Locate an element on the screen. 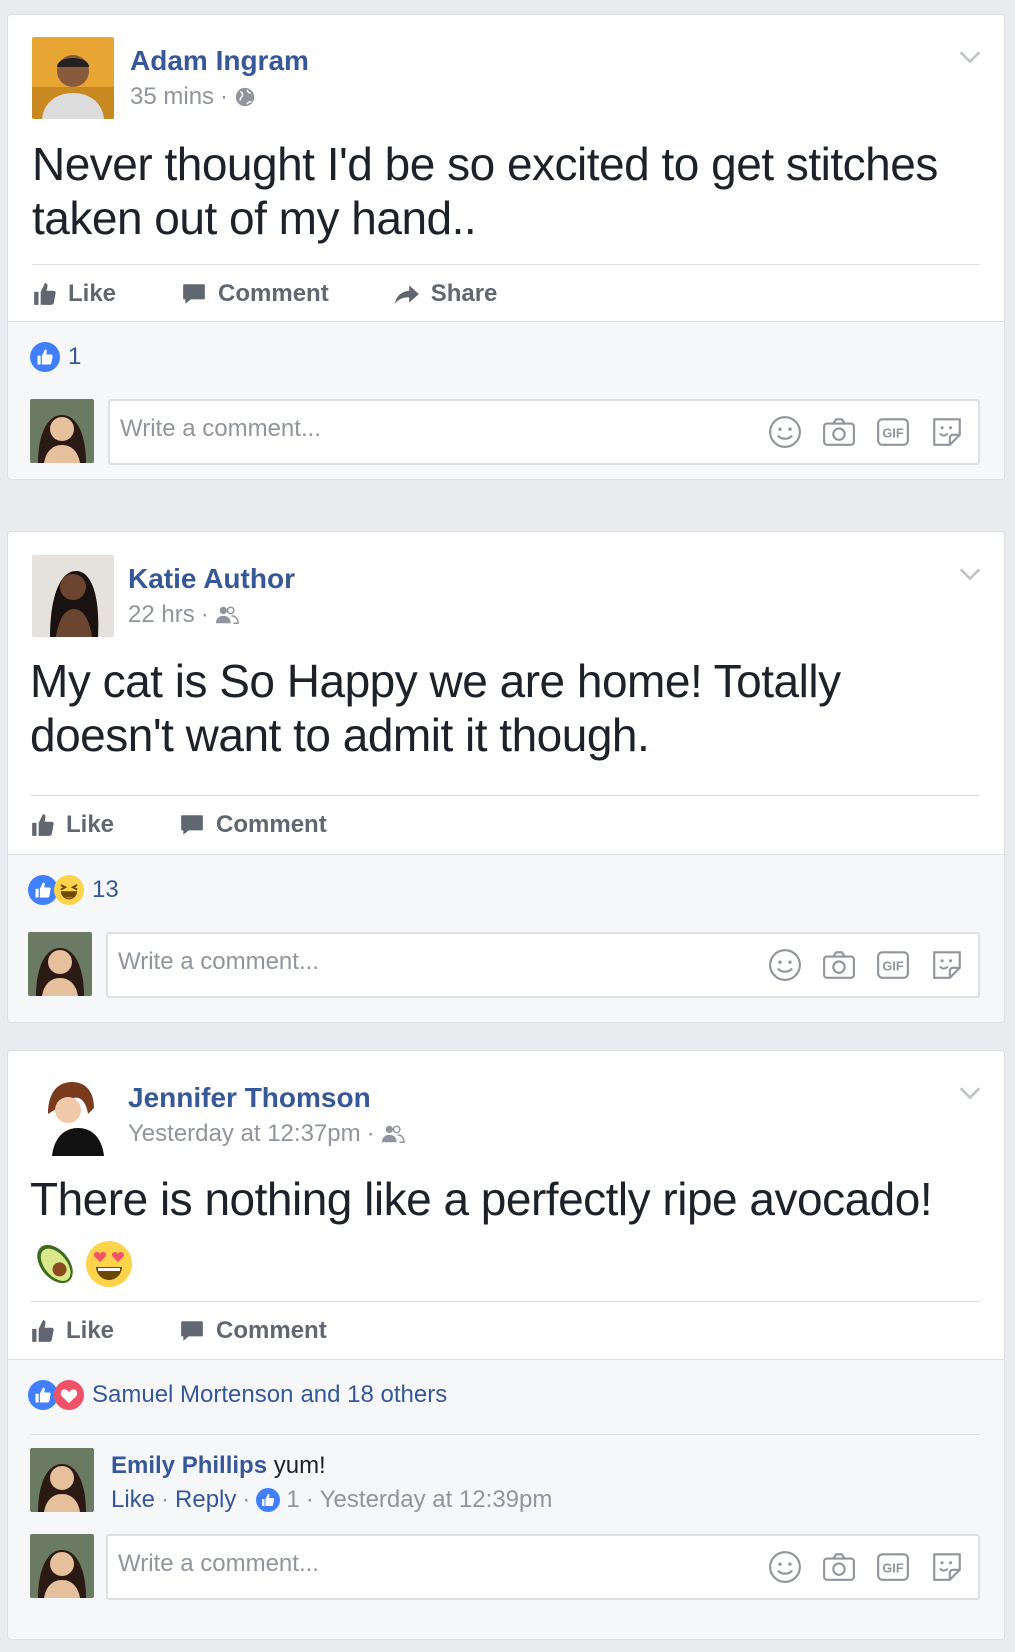 This screenshot has width=1015, height=1652. action-bar: Like Comment Share is located at coordinates (296, 294).